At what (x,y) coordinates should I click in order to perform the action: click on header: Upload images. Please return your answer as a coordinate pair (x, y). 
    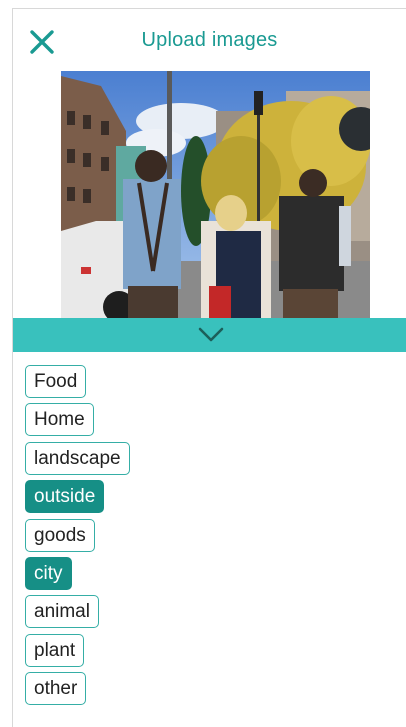
    Looking at the image, I should click on (209, 40).